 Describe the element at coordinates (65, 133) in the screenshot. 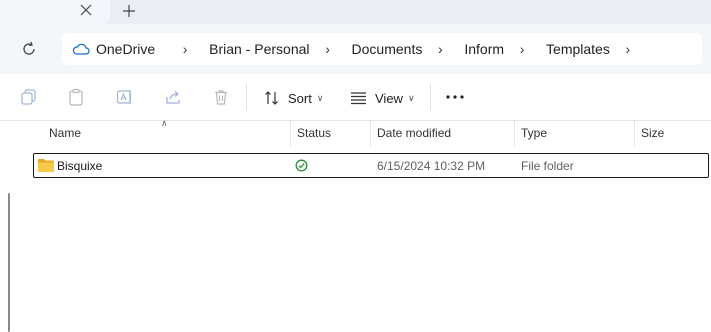

I see `column-header-name: Name` at that location.